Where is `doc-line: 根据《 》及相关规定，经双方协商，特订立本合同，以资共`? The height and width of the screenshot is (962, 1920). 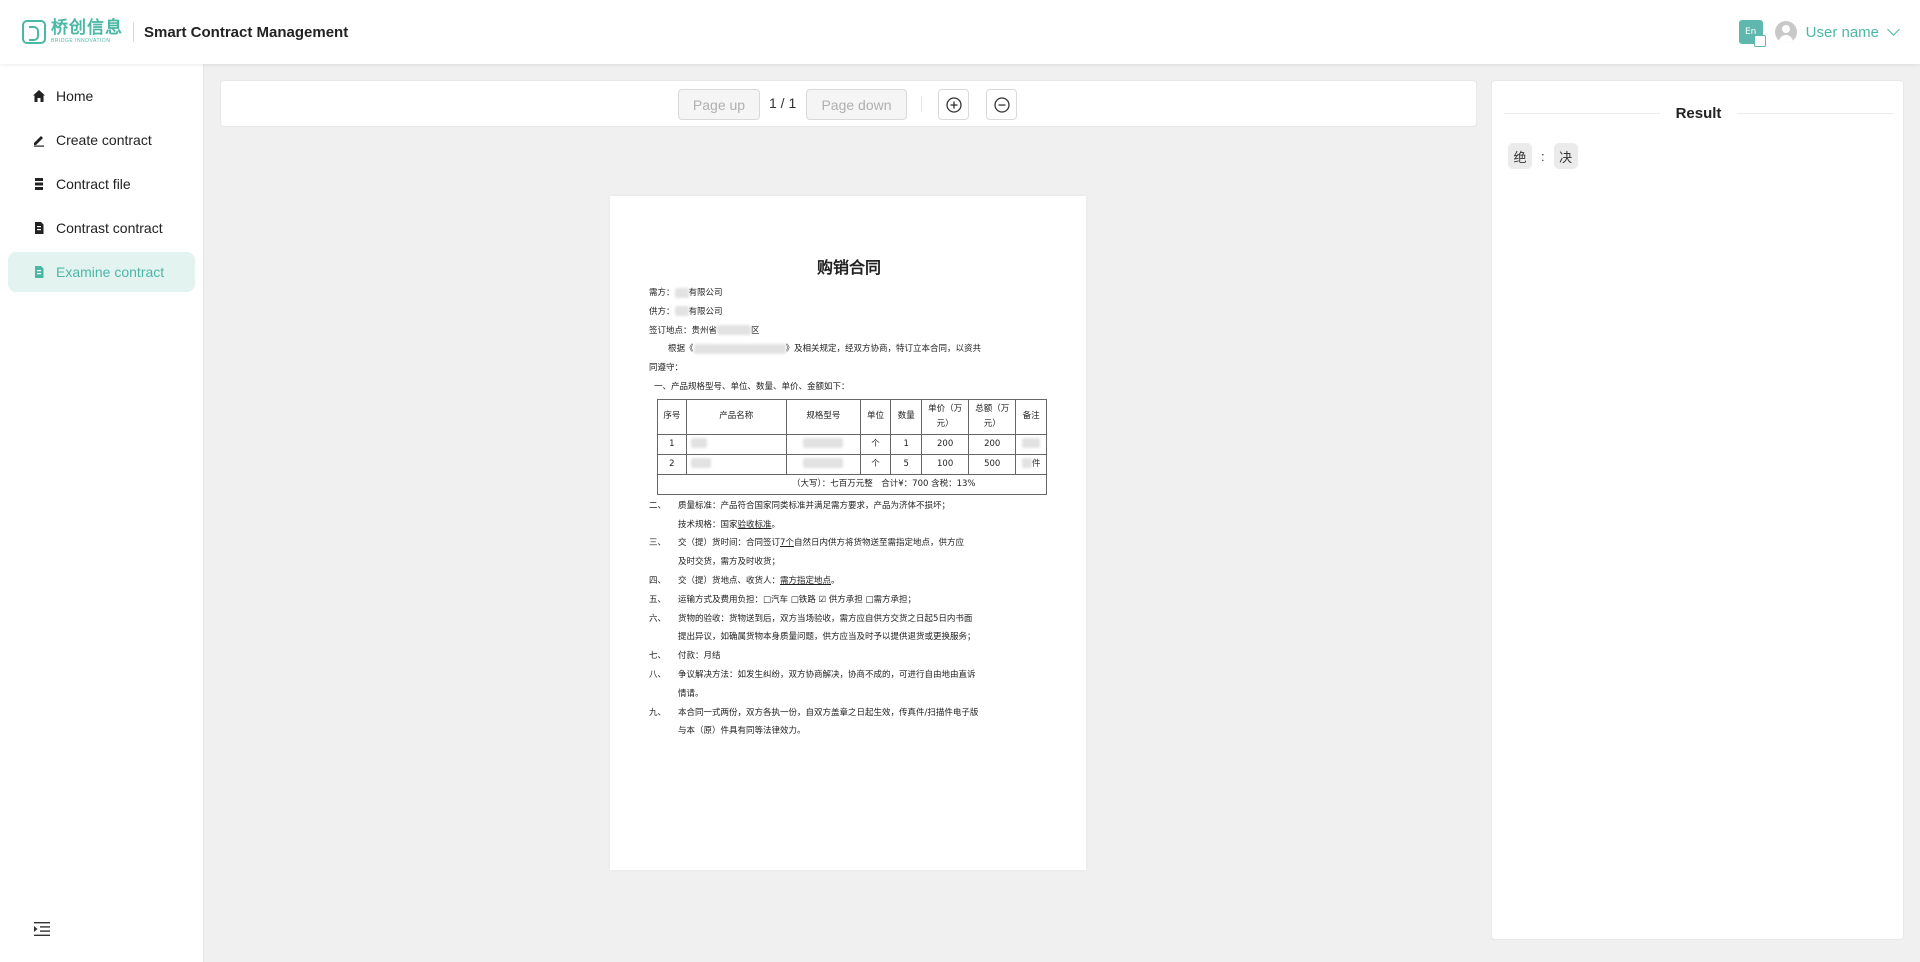
doc-line: 根据《 》及相关规定，经双方协商，特订立本合同，以资共 is located at coordinates (825, 349).